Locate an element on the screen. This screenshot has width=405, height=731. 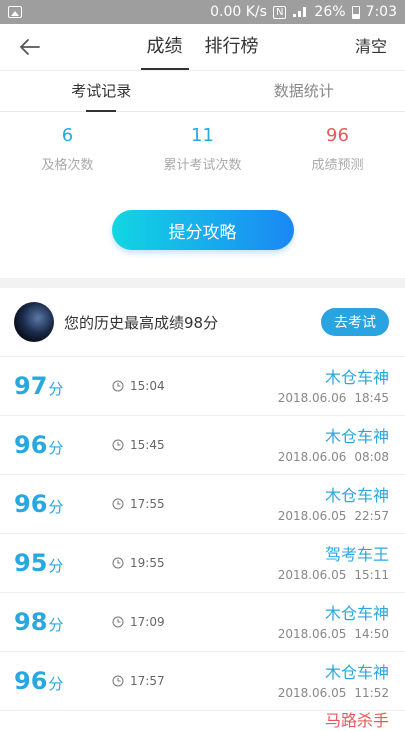
cta-area: 提分攻略 is located at coordinates (202, 230).